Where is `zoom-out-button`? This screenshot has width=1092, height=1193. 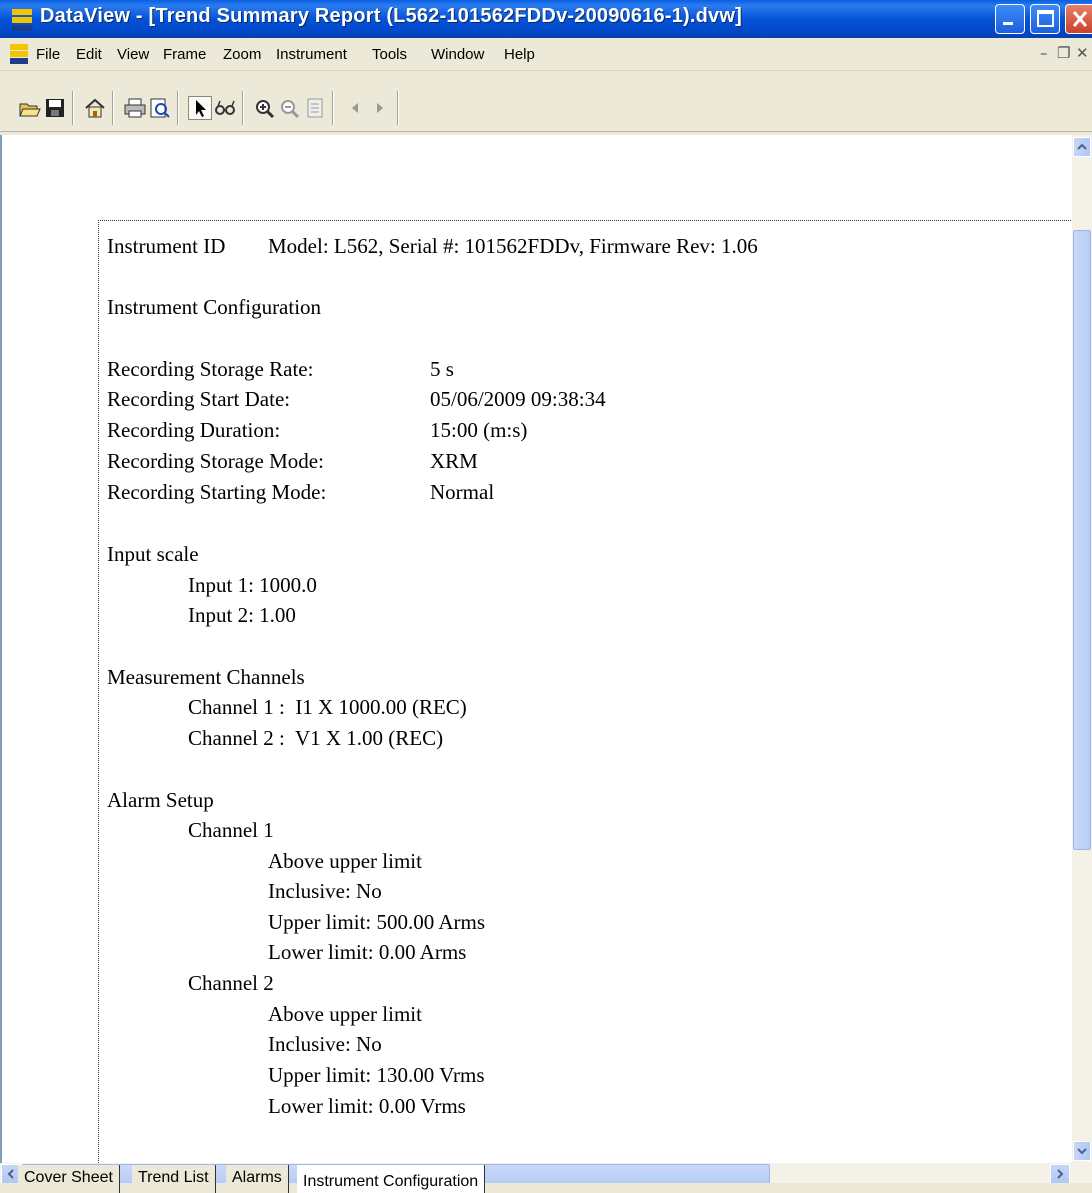 zoom-out-button is located at coordinates (290, 108).